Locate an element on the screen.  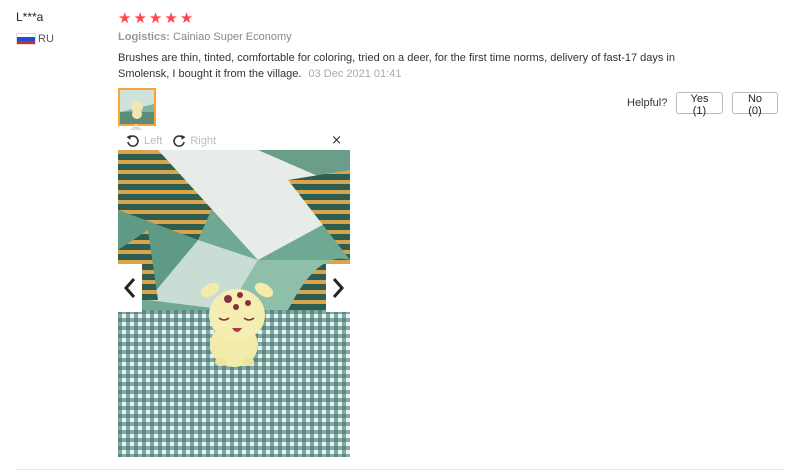
logistics-value: Cainiao Super Economy is located at coordinates (232, 37).